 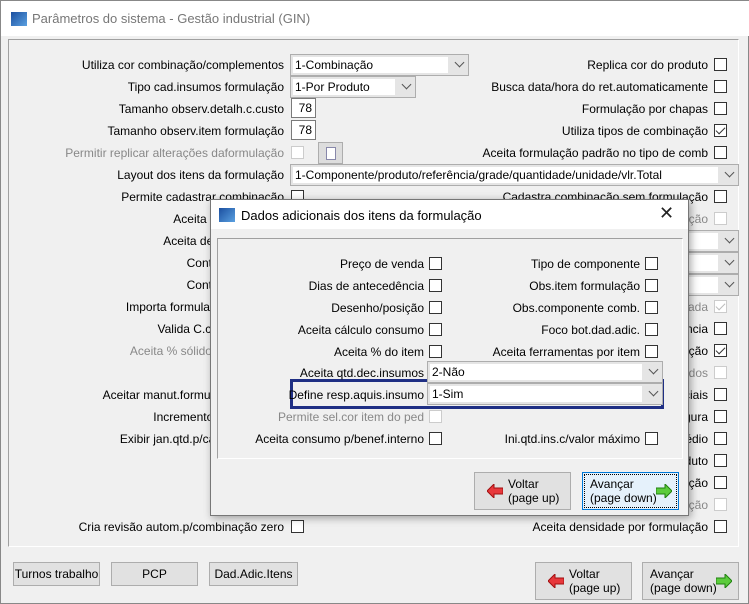 I want to click on dialog-option-label: Tipo de componente, so click(x=585, y=264).